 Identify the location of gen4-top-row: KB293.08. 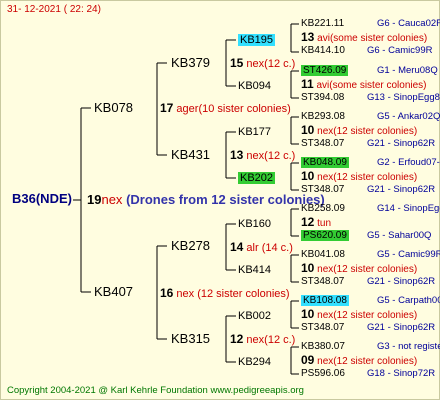
(323, 117).